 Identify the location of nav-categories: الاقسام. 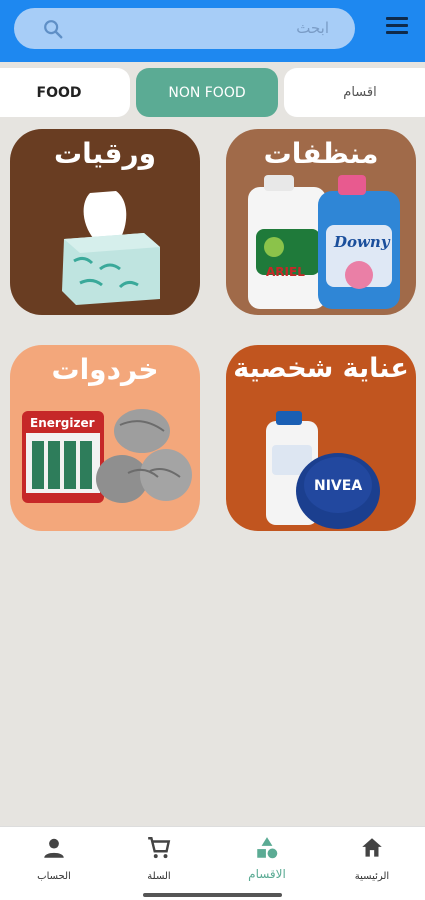
(267, 858).